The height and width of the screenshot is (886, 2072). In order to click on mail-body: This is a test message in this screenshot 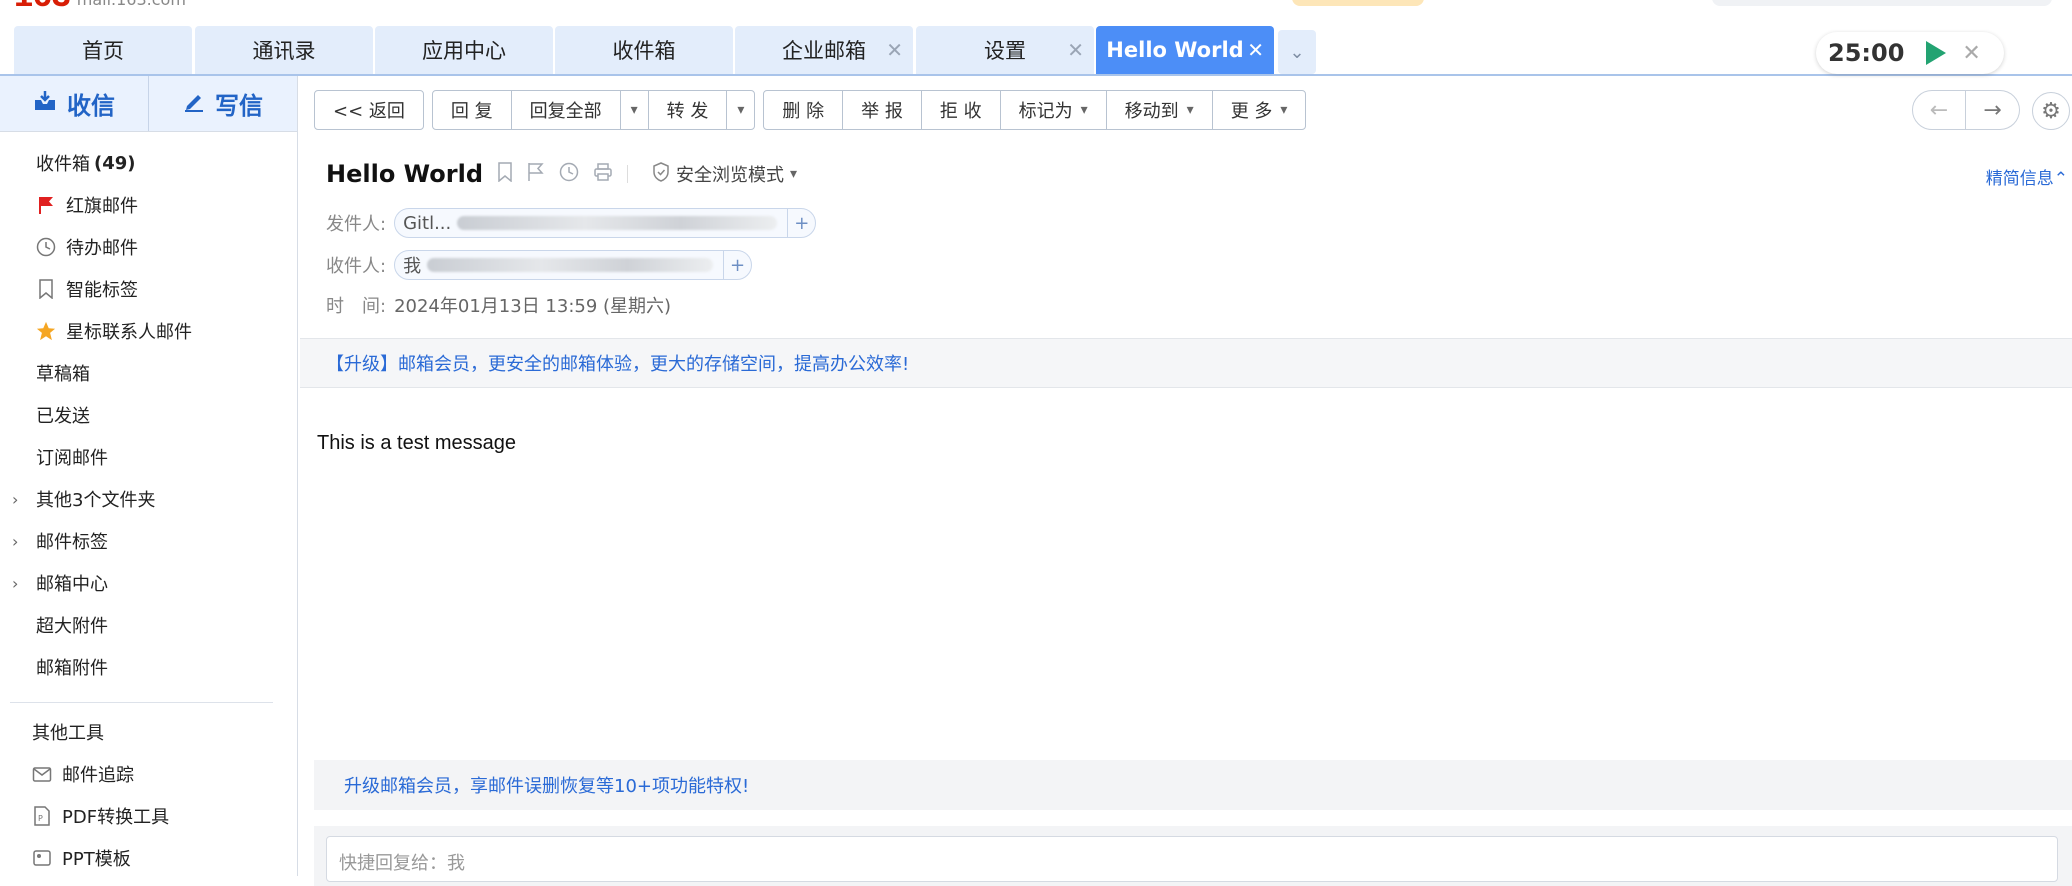, I will do `click(416, 443)`.